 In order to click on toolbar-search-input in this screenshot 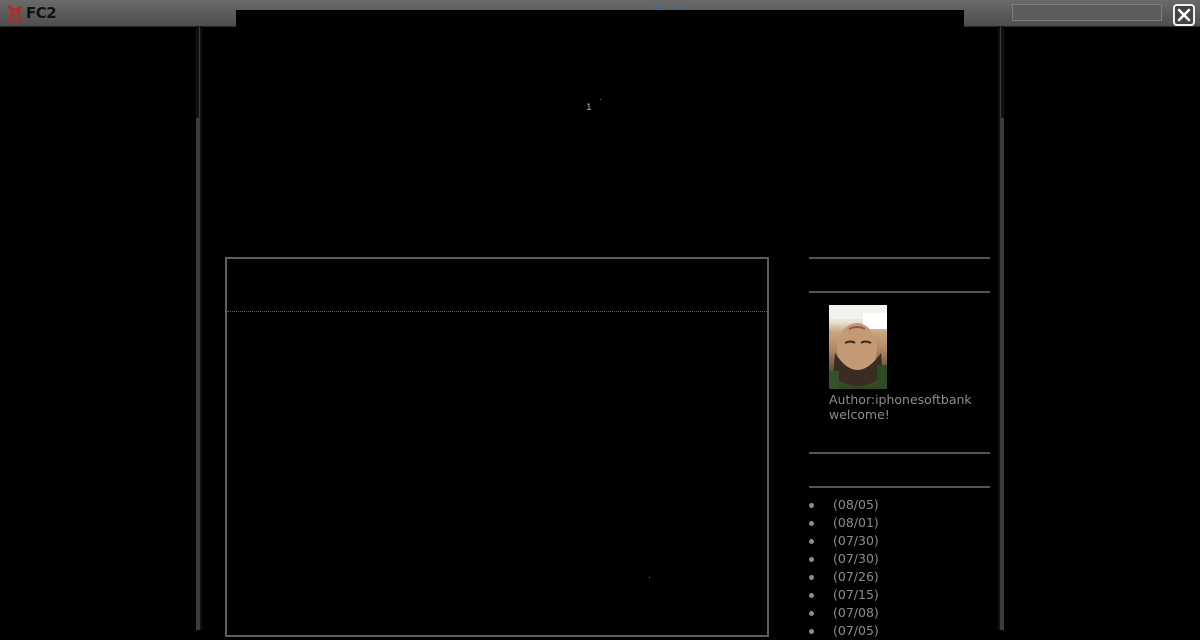, I will do `click(1087, 12)`.